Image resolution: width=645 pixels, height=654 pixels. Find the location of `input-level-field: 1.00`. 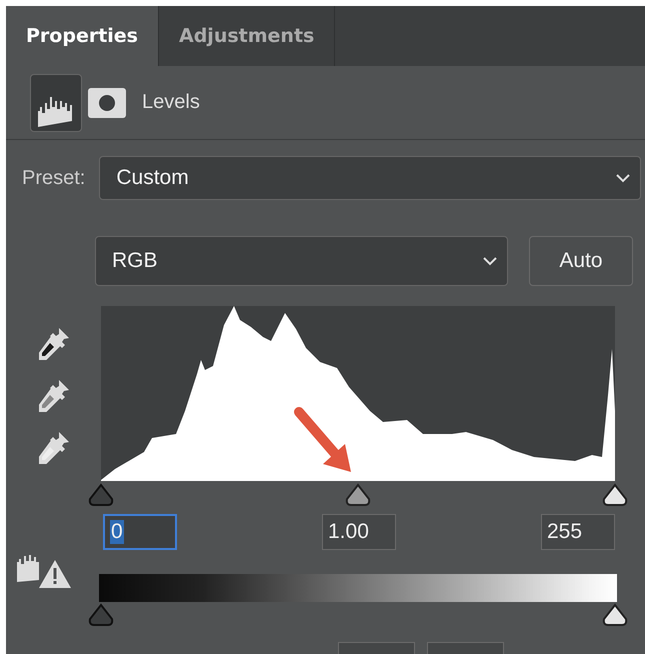

input-level-field: 1.00 is located at coordinates (359, 532).